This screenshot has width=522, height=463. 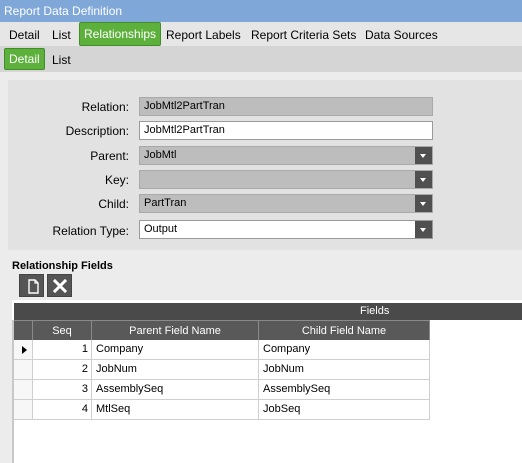 What do you see at coordinates (62, 390) in the screenshot?
I see `seq-cell: 3` at bounding box center [62, 390].